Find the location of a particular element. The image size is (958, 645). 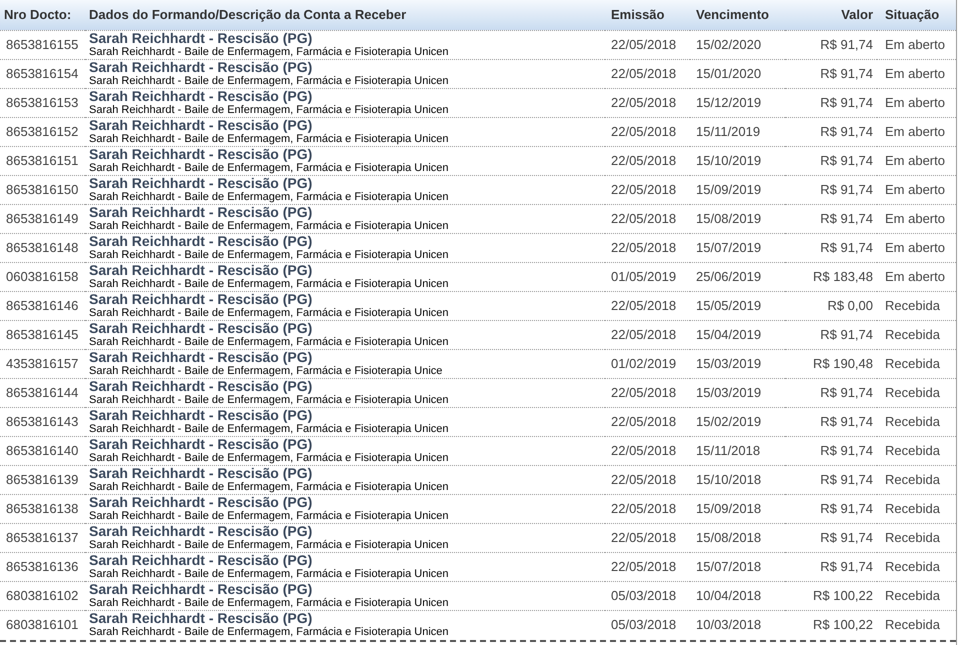

table-cell: 15/09/2018 is located at coordinates (737, 508).